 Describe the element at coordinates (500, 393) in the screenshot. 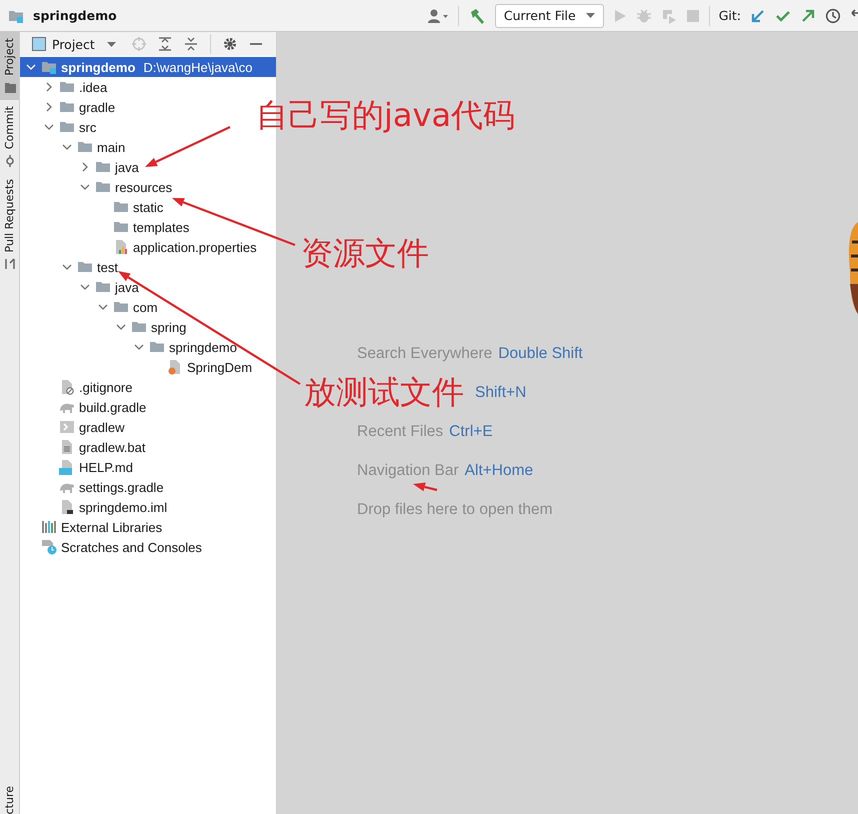

I see `shortcut-text: Shift+N` at that location.